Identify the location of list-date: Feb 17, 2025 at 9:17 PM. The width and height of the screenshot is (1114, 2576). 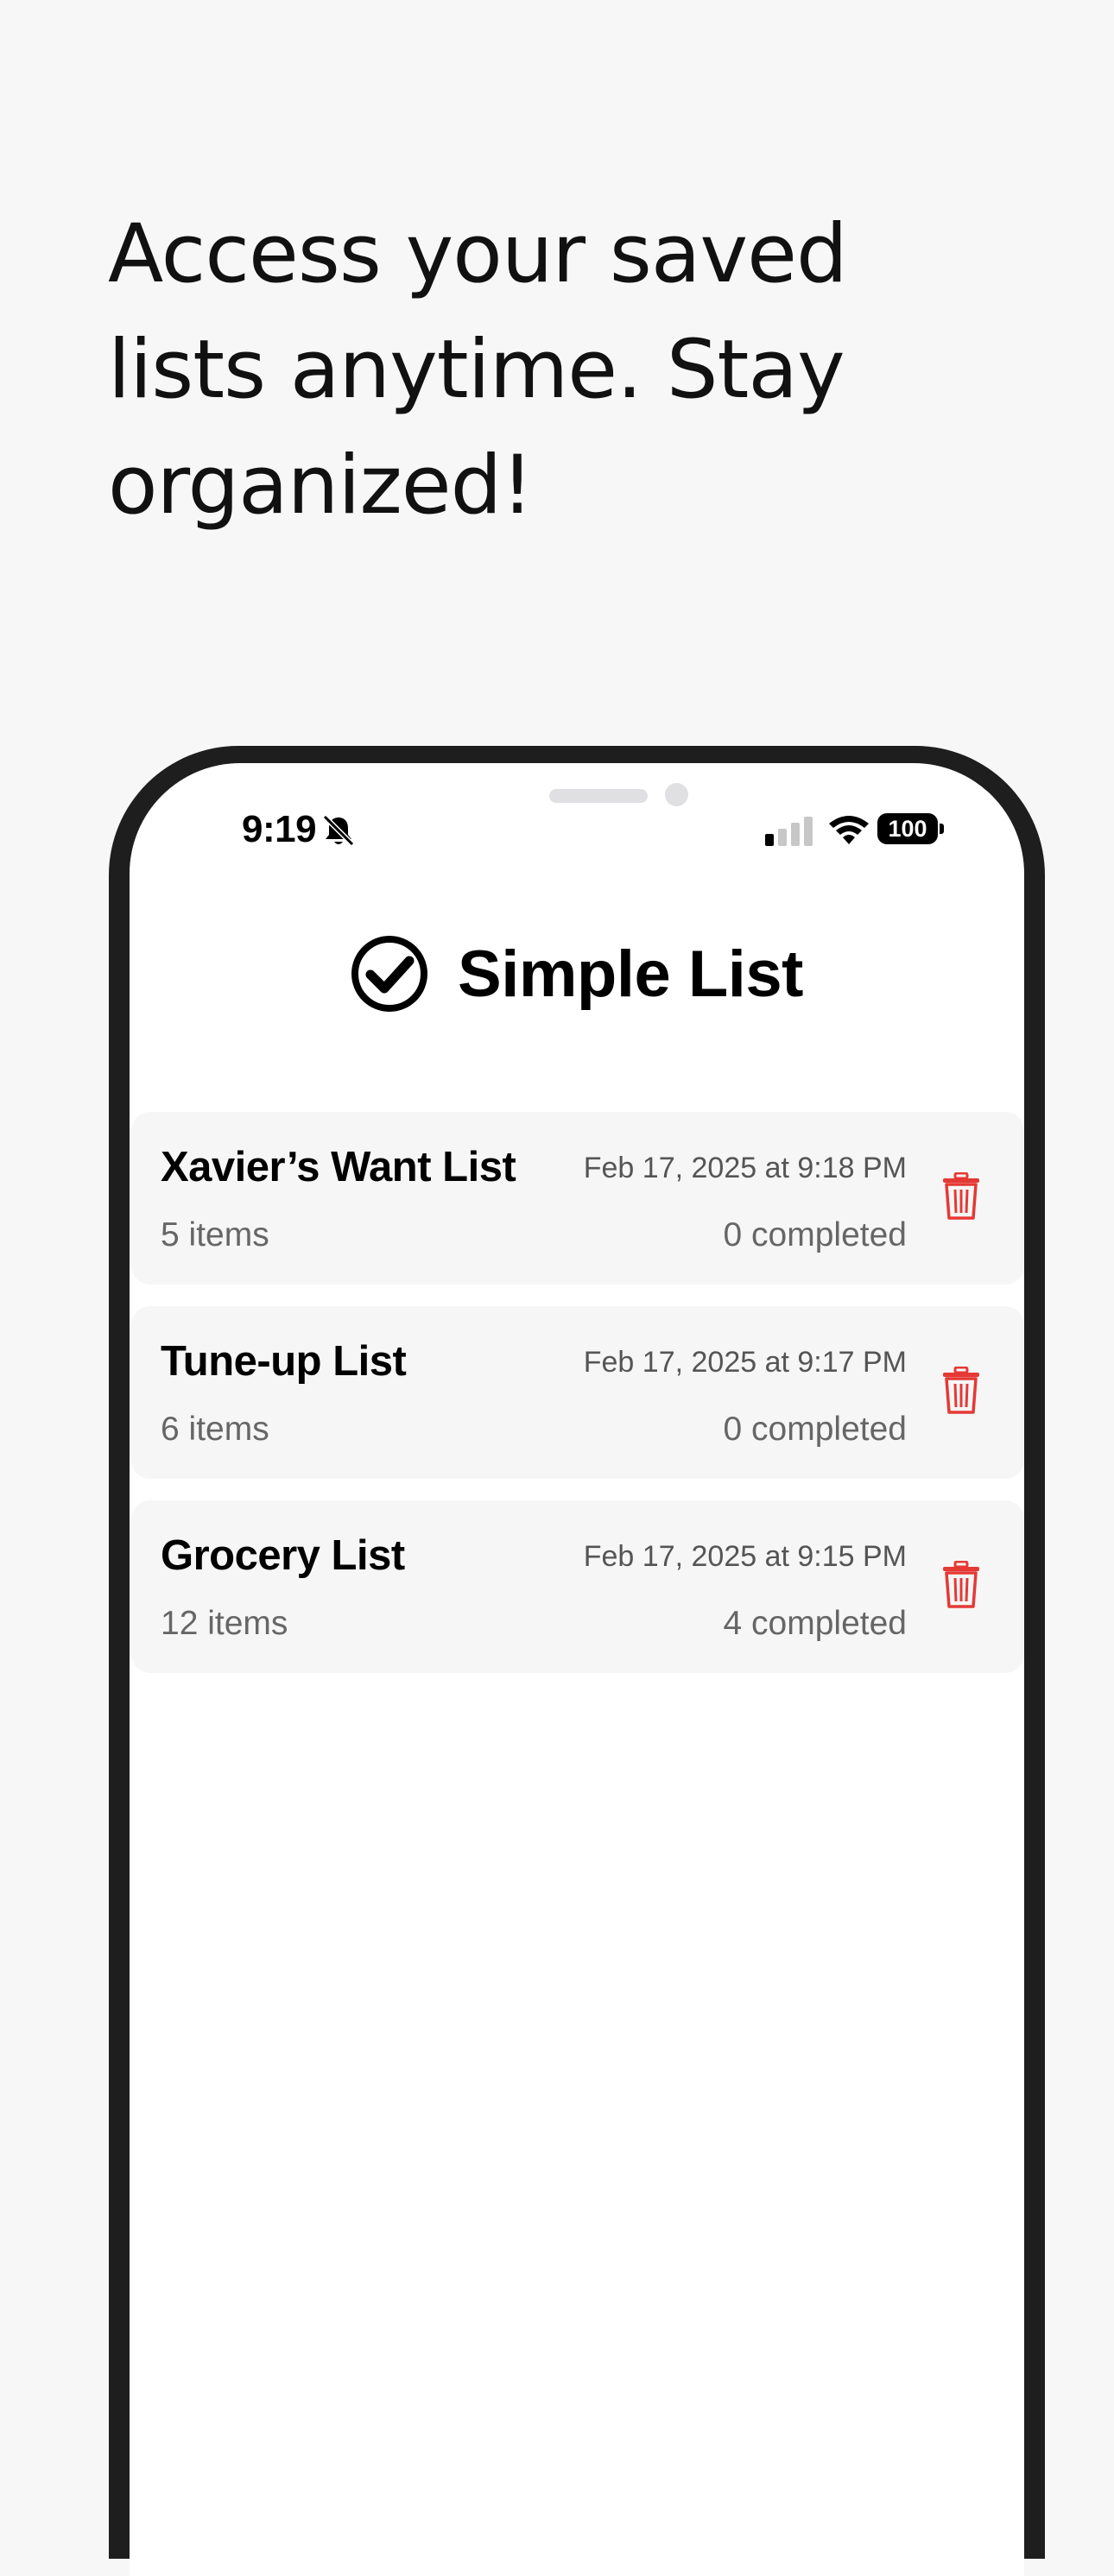
(745, 1362).